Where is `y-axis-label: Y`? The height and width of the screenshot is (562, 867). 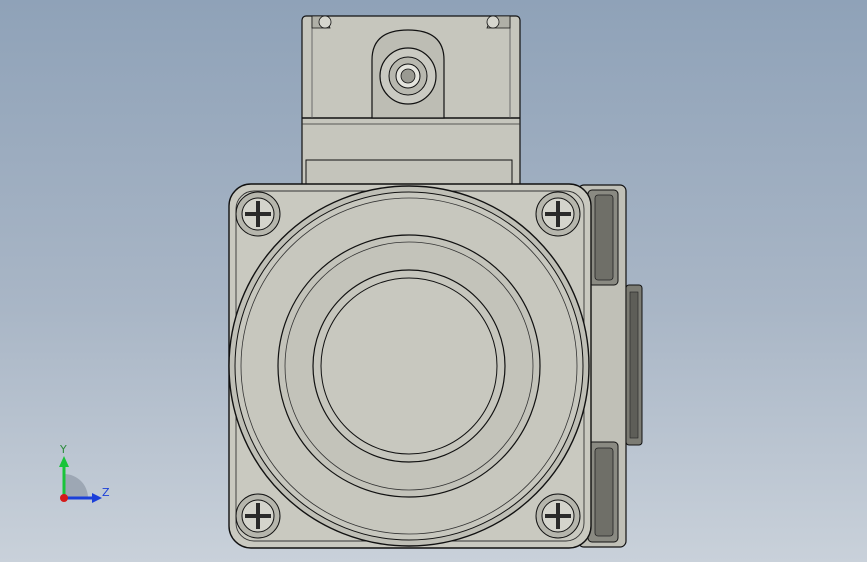 y-axis-label: Y is located at coordinates (63, 449).